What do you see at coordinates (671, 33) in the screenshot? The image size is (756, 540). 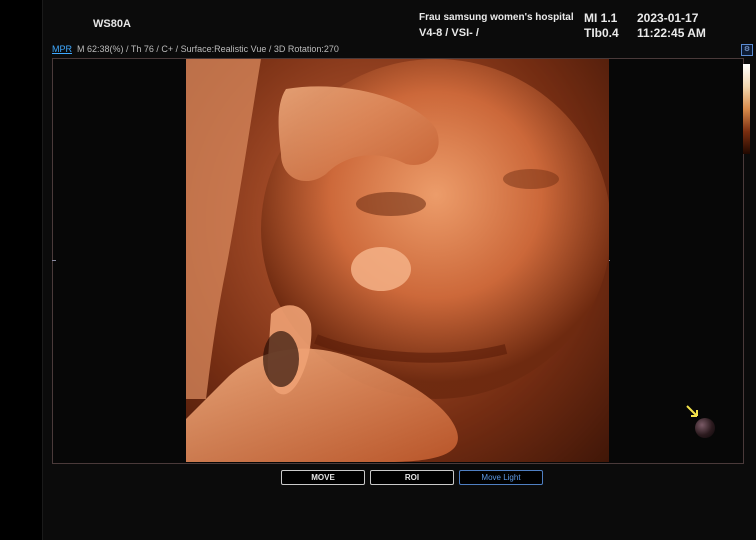 I see `time: 11:22:45 AM` at bounding box center [671, 33].